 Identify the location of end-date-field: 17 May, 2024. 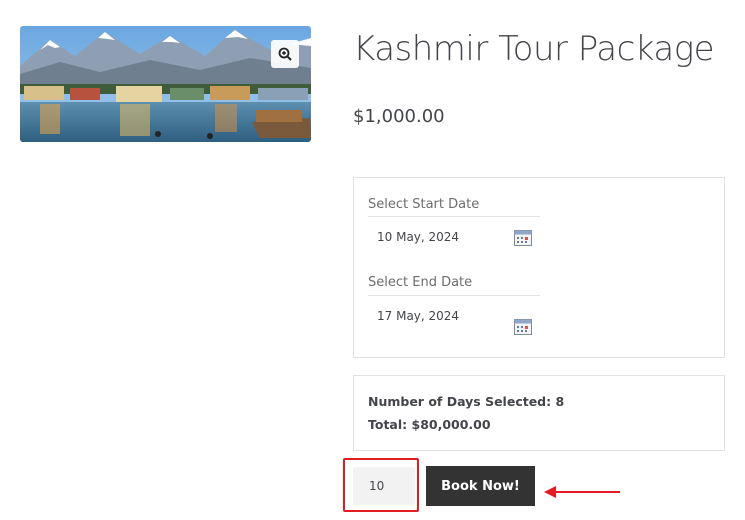
(454, 318).